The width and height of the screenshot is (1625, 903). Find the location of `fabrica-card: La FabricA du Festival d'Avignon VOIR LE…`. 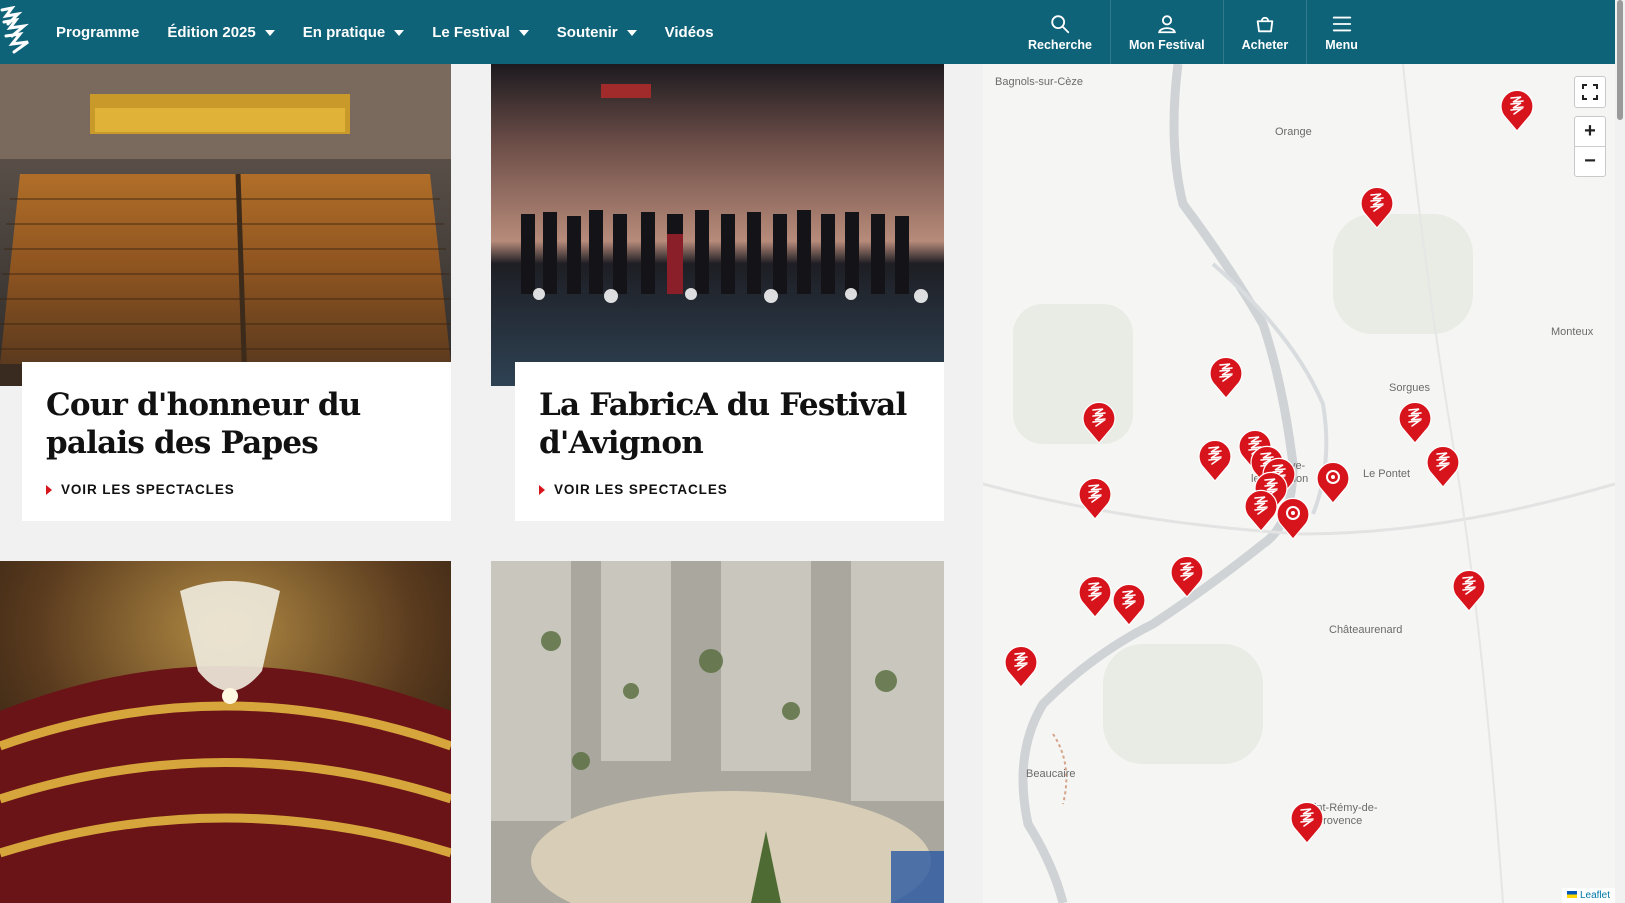

fabrica-card: La FabricA du Festival d'Avignon VOIR LE… is located at coordinates (729, 441).